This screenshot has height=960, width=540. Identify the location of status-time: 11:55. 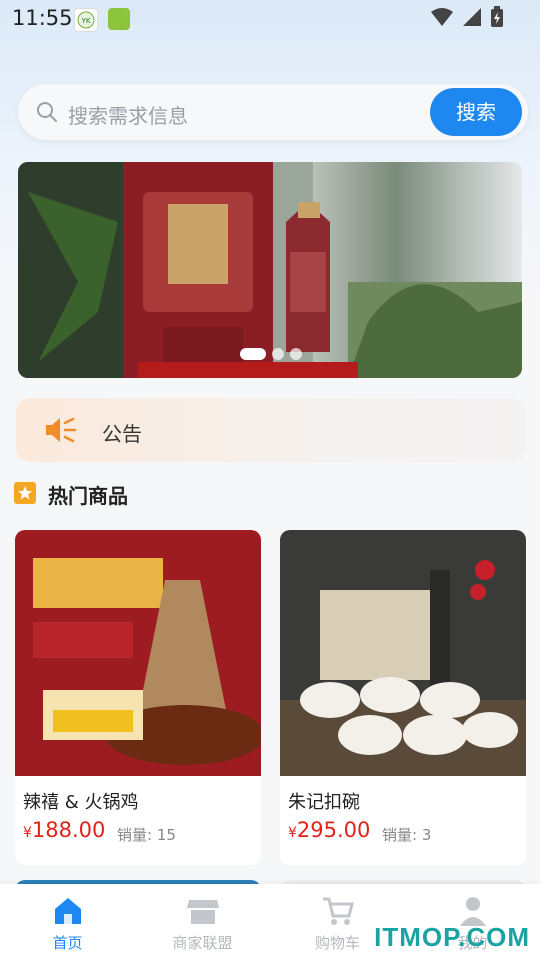
(42, 18).